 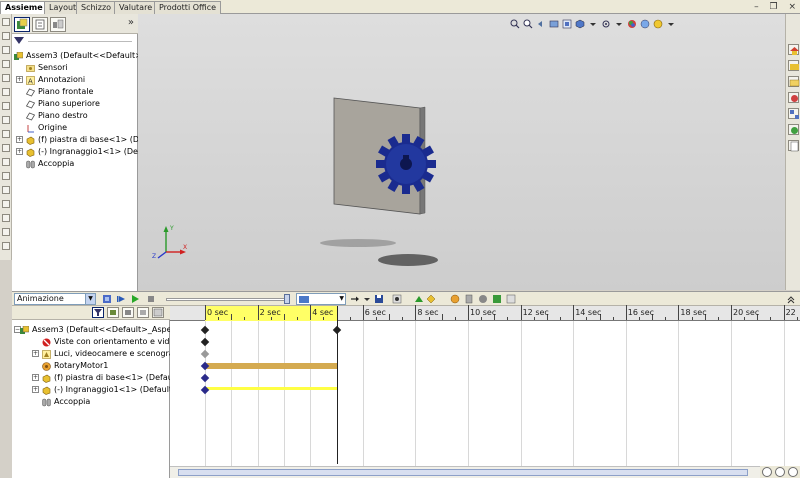 I want to click on tab-valutare: Valutare, so click(x=136, y=7).